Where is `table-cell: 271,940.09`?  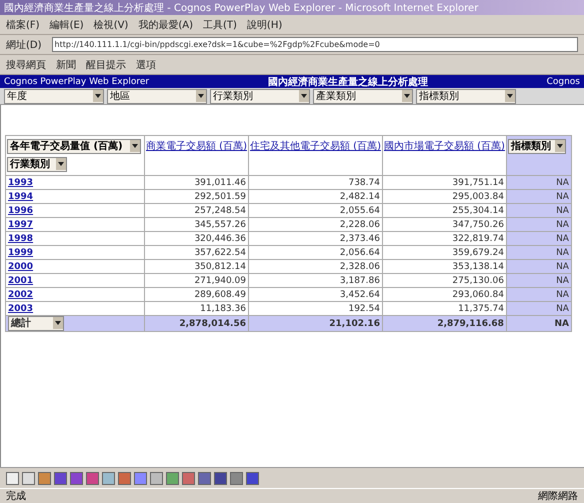 table-cell: 271,940.09 is located at coordinates (196, 281).